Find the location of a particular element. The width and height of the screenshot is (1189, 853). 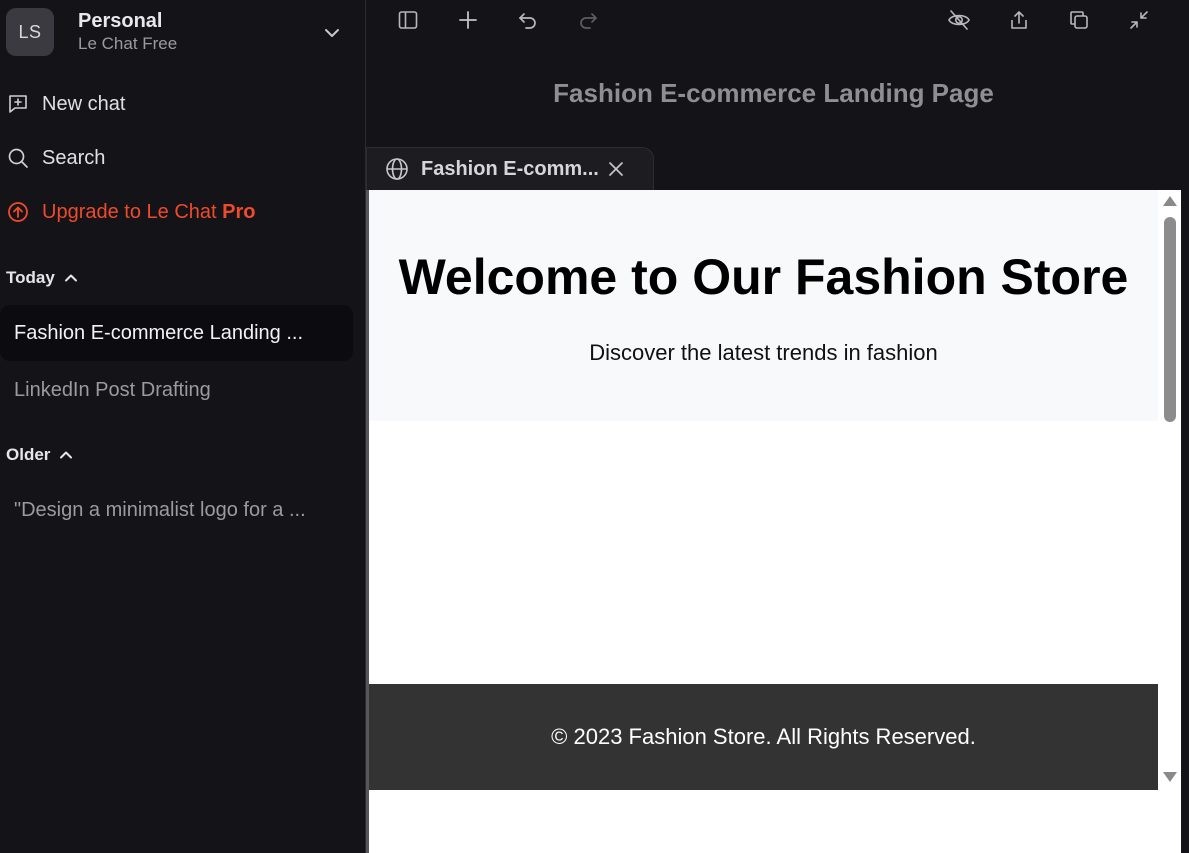

undo-icon is located at coordinates (527, 21).